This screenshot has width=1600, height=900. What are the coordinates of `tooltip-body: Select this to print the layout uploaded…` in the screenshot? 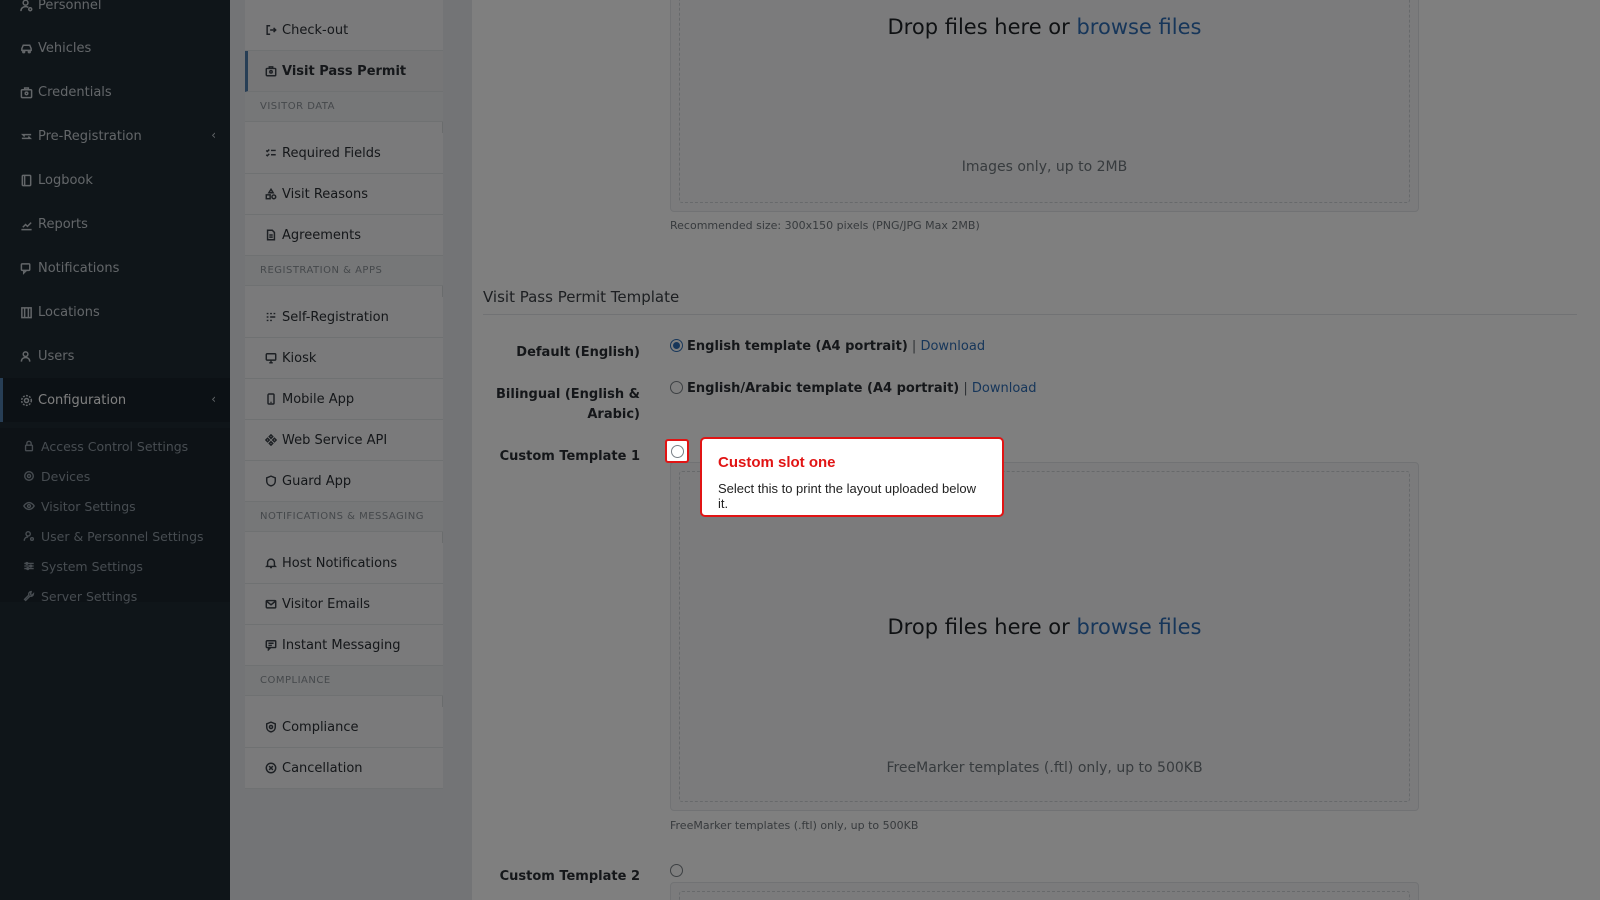 It's located at (847, 496).